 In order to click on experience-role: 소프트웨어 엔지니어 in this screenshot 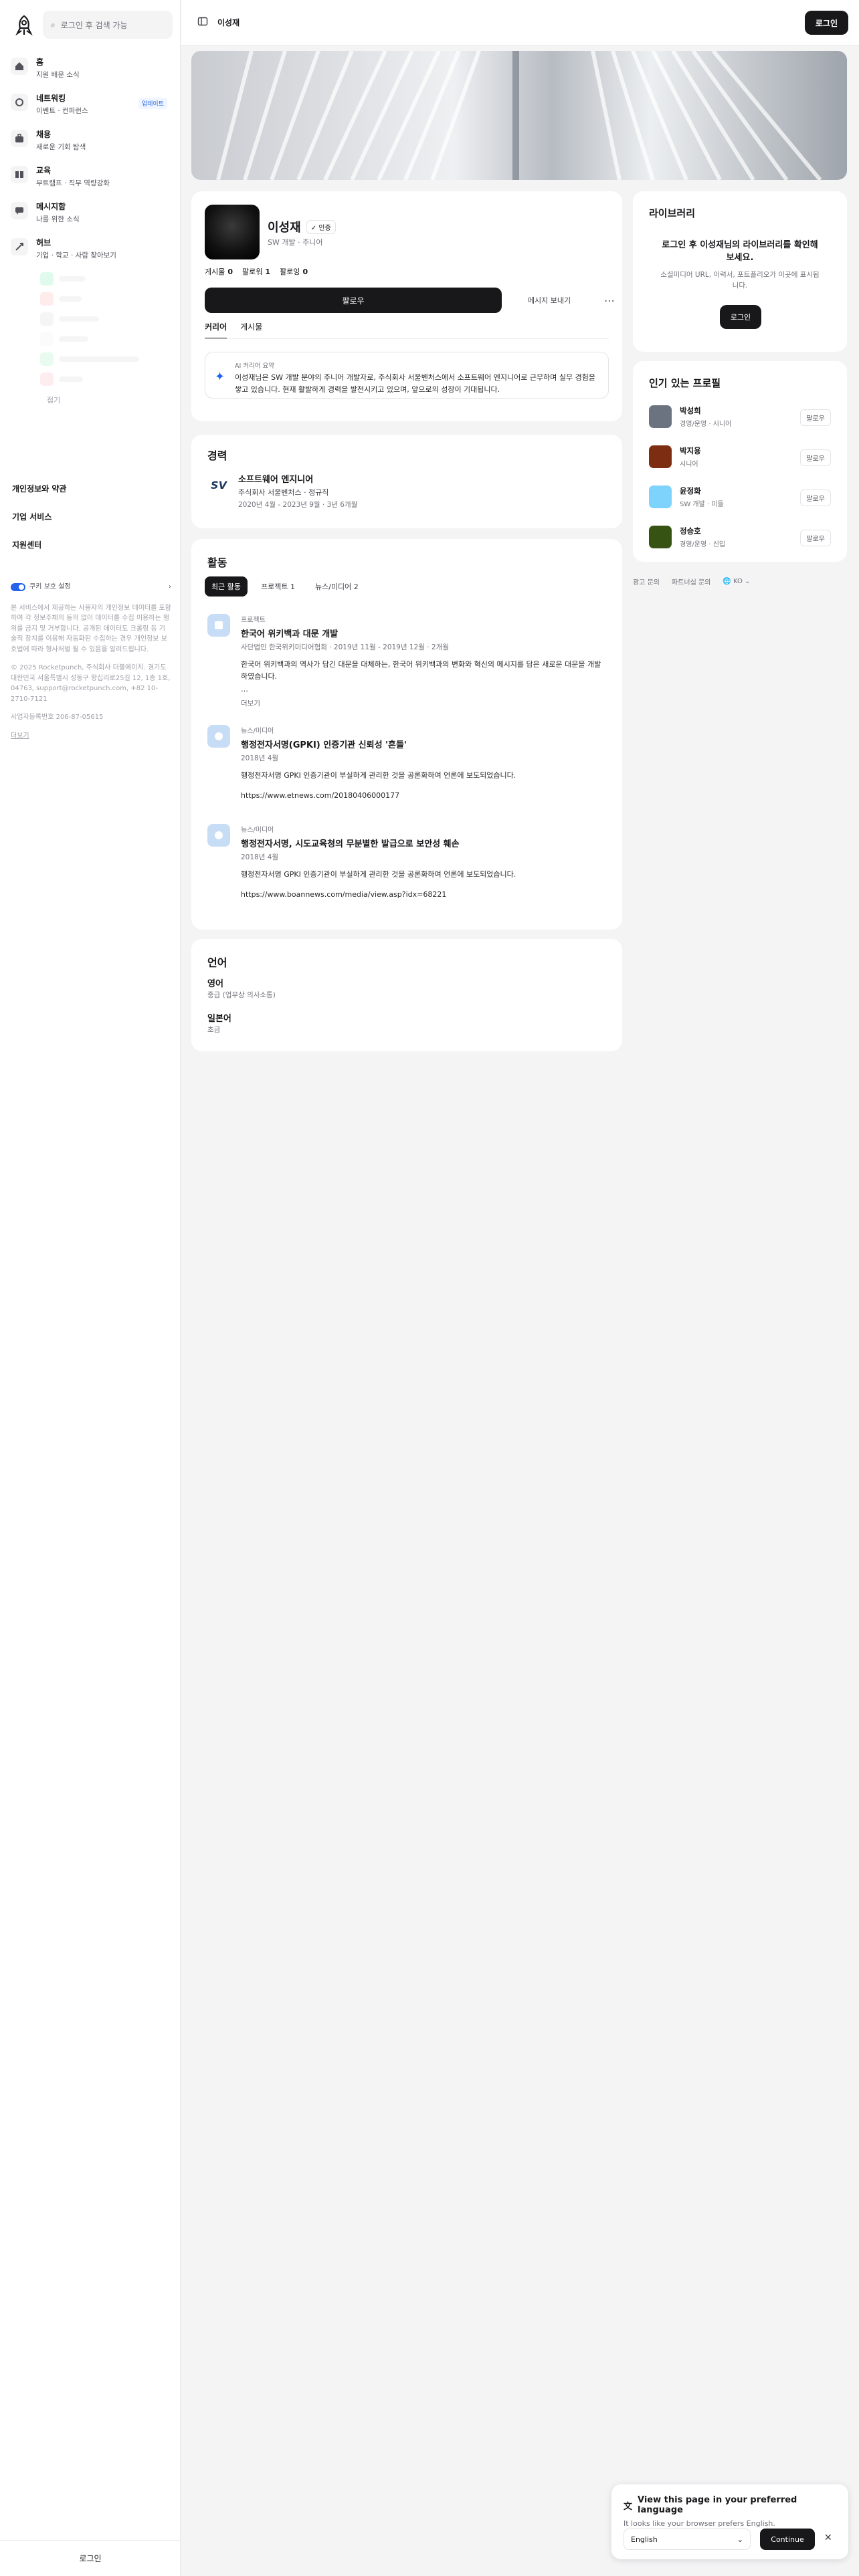, I will do `click(276, 480)`.